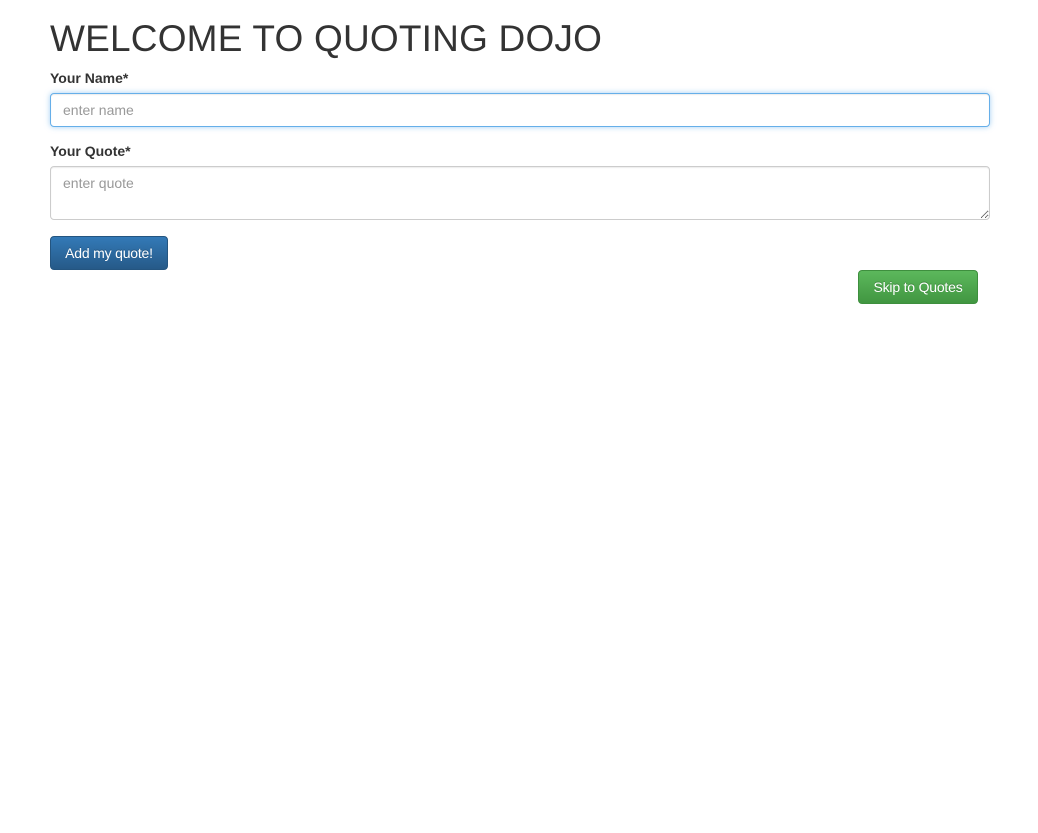 The height and width of the screenshot is (833, 1038). I want to click on page-title: WELCOME TO QUOTING DOJO, so click(326, 38).